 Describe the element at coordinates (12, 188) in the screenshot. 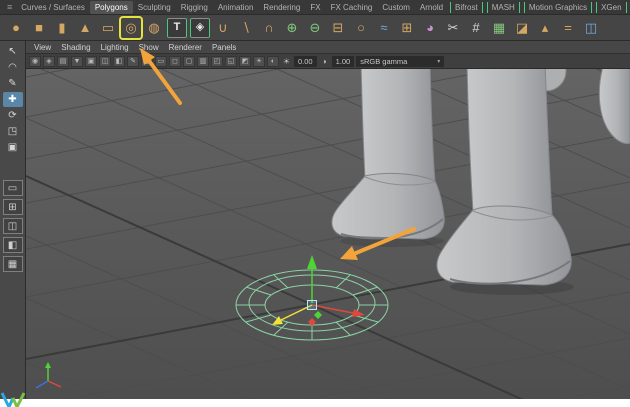

I see `layout-single-pane-button: ▭` at that location.